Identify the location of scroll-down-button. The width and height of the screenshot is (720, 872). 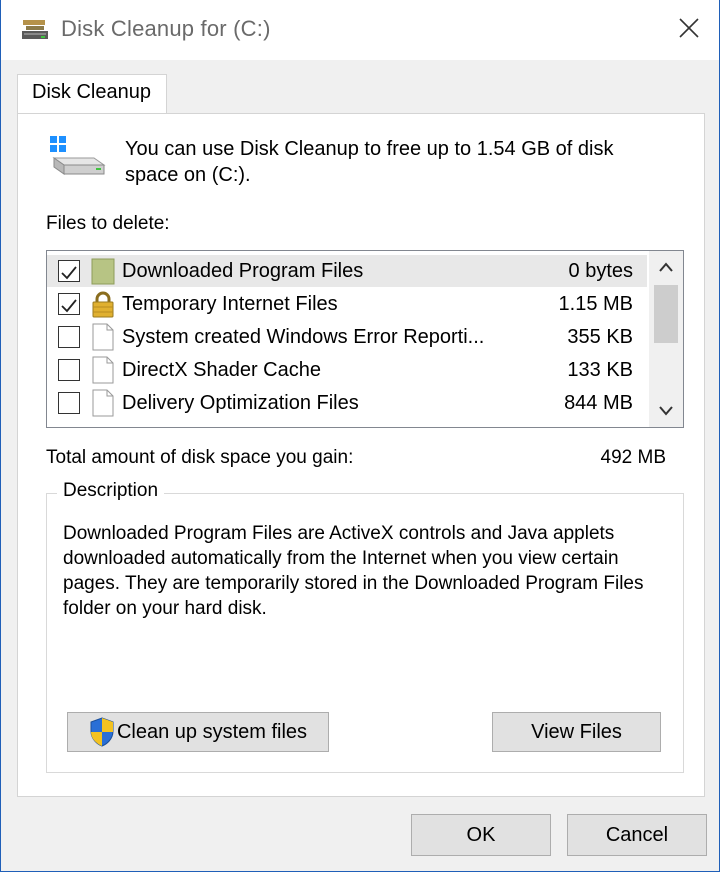
(666, 411).